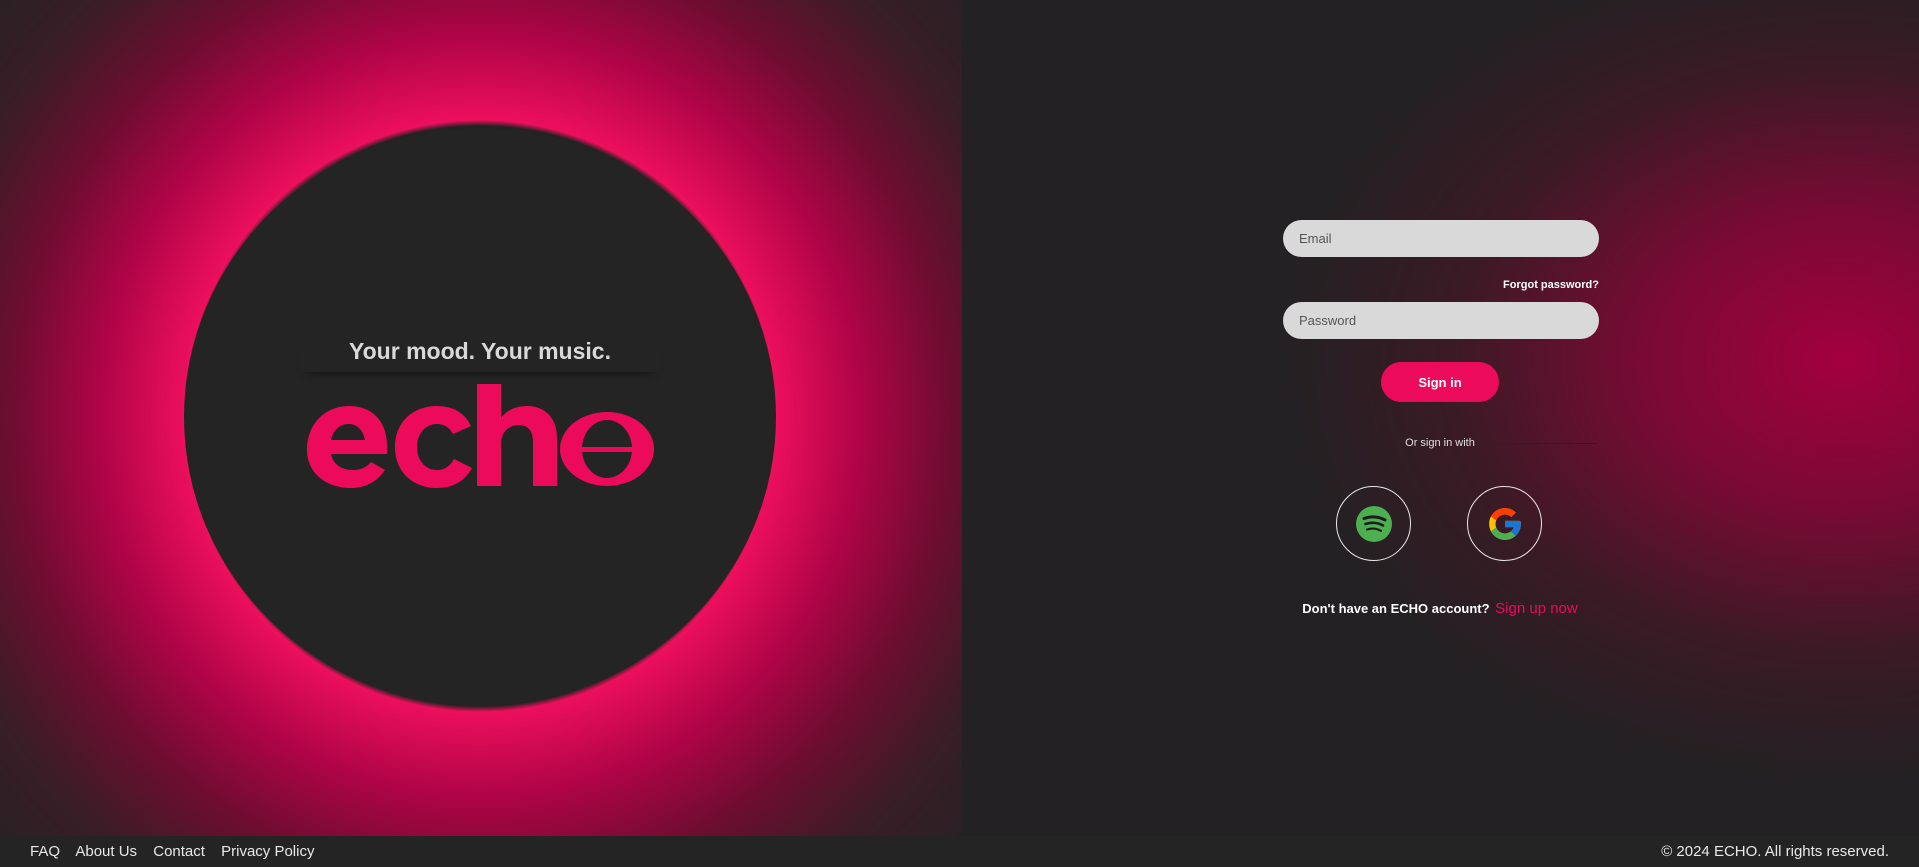 This screenshot has height=867, width=1919. I want to click on footer-links: FAQ About Us Contact Privacy Policy, so click(178, 851).